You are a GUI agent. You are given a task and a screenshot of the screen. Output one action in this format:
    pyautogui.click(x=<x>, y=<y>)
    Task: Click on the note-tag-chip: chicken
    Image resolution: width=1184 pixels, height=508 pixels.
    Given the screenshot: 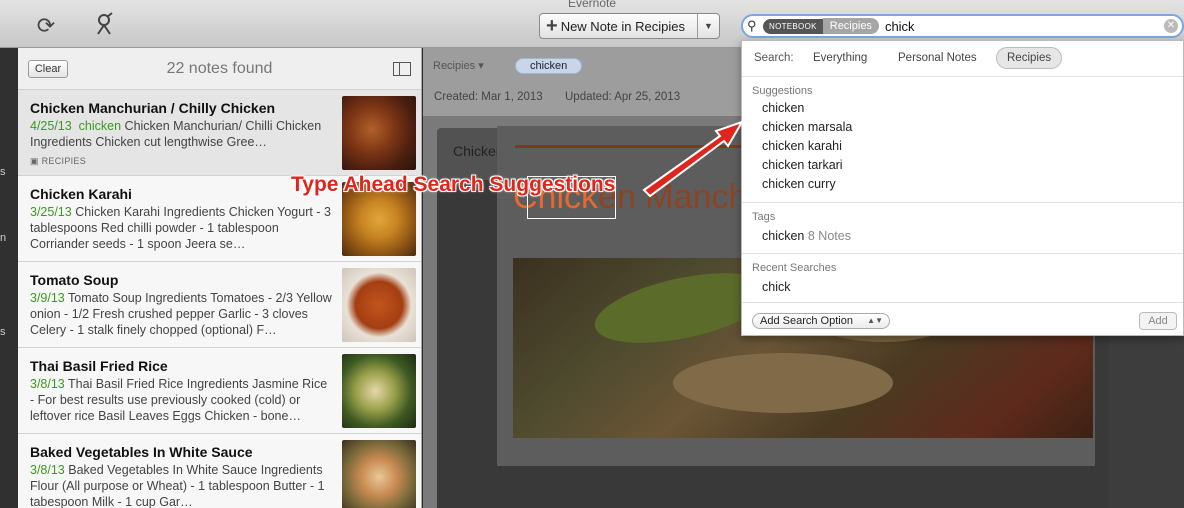 What is the action you would take?
    pyautogui.click(x=549, y=66)
    